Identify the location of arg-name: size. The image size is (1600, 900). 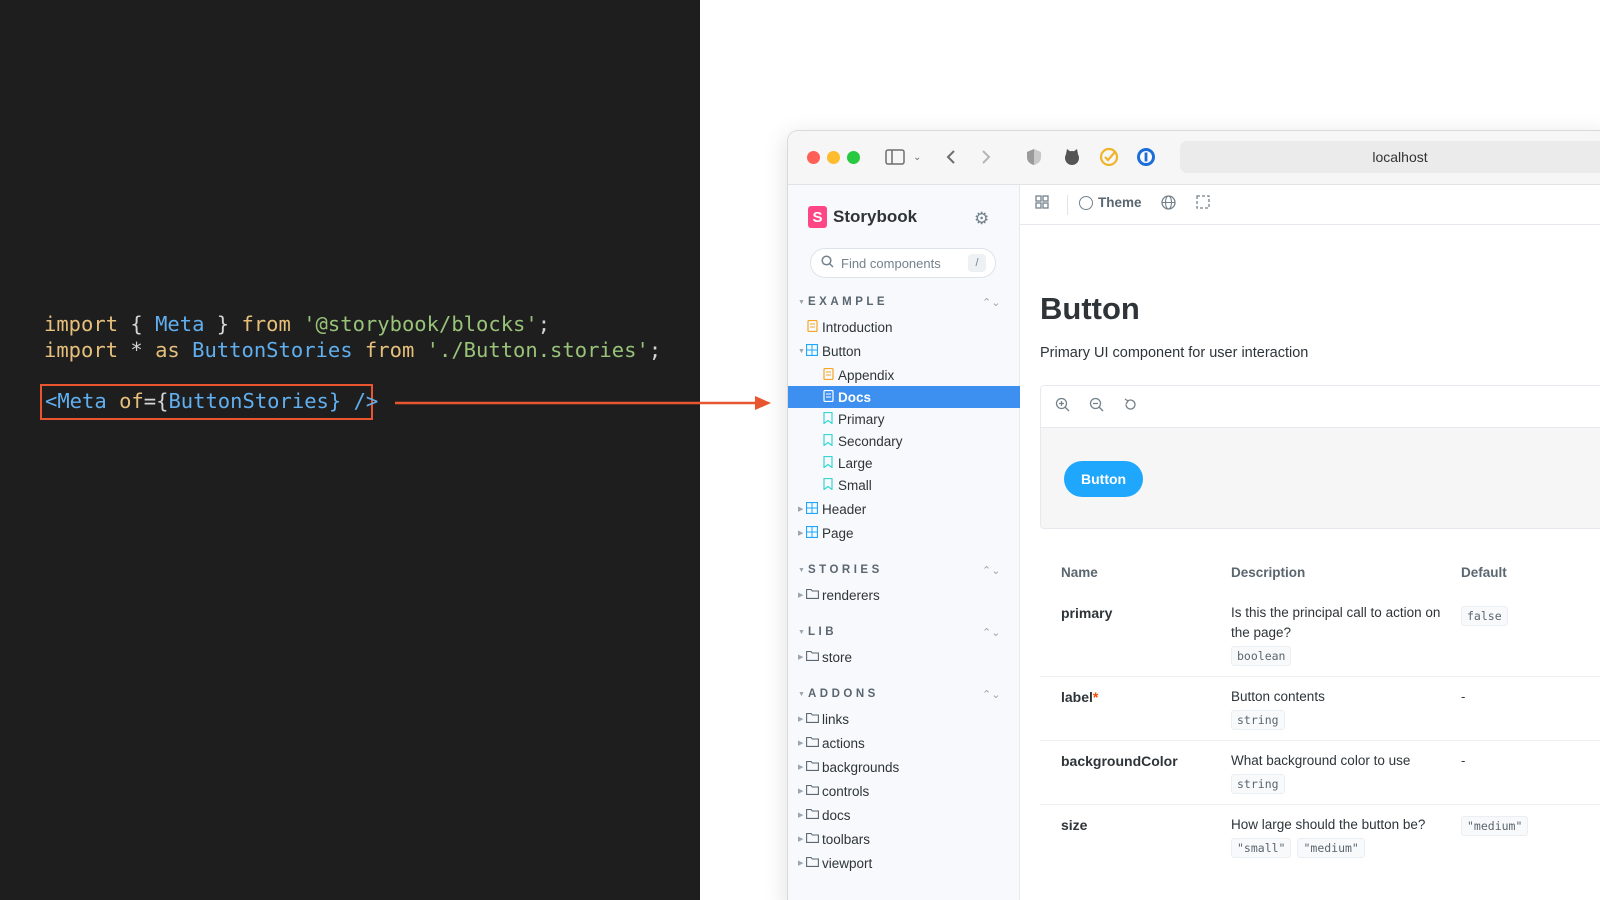
(1074, 825).